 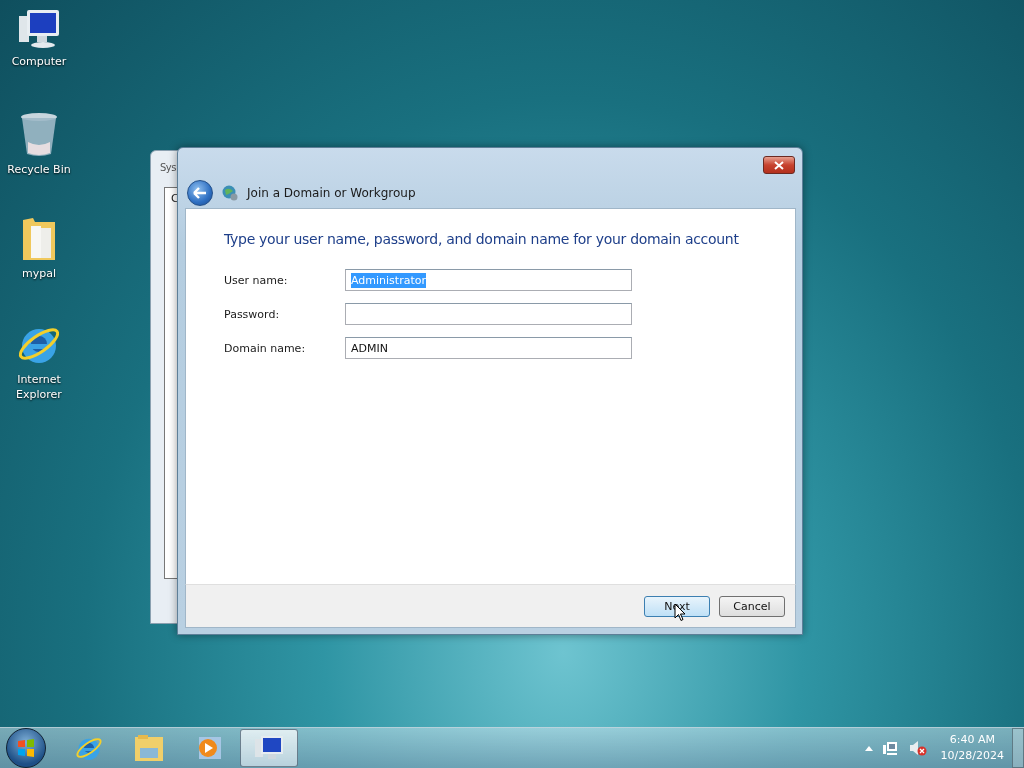 I want to click on field-label: Password:, so click(x=252, y=314).